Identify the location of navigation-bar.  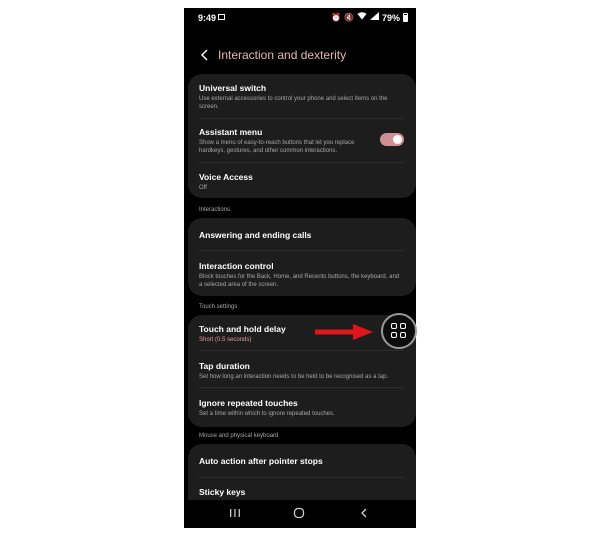
(300, 514).